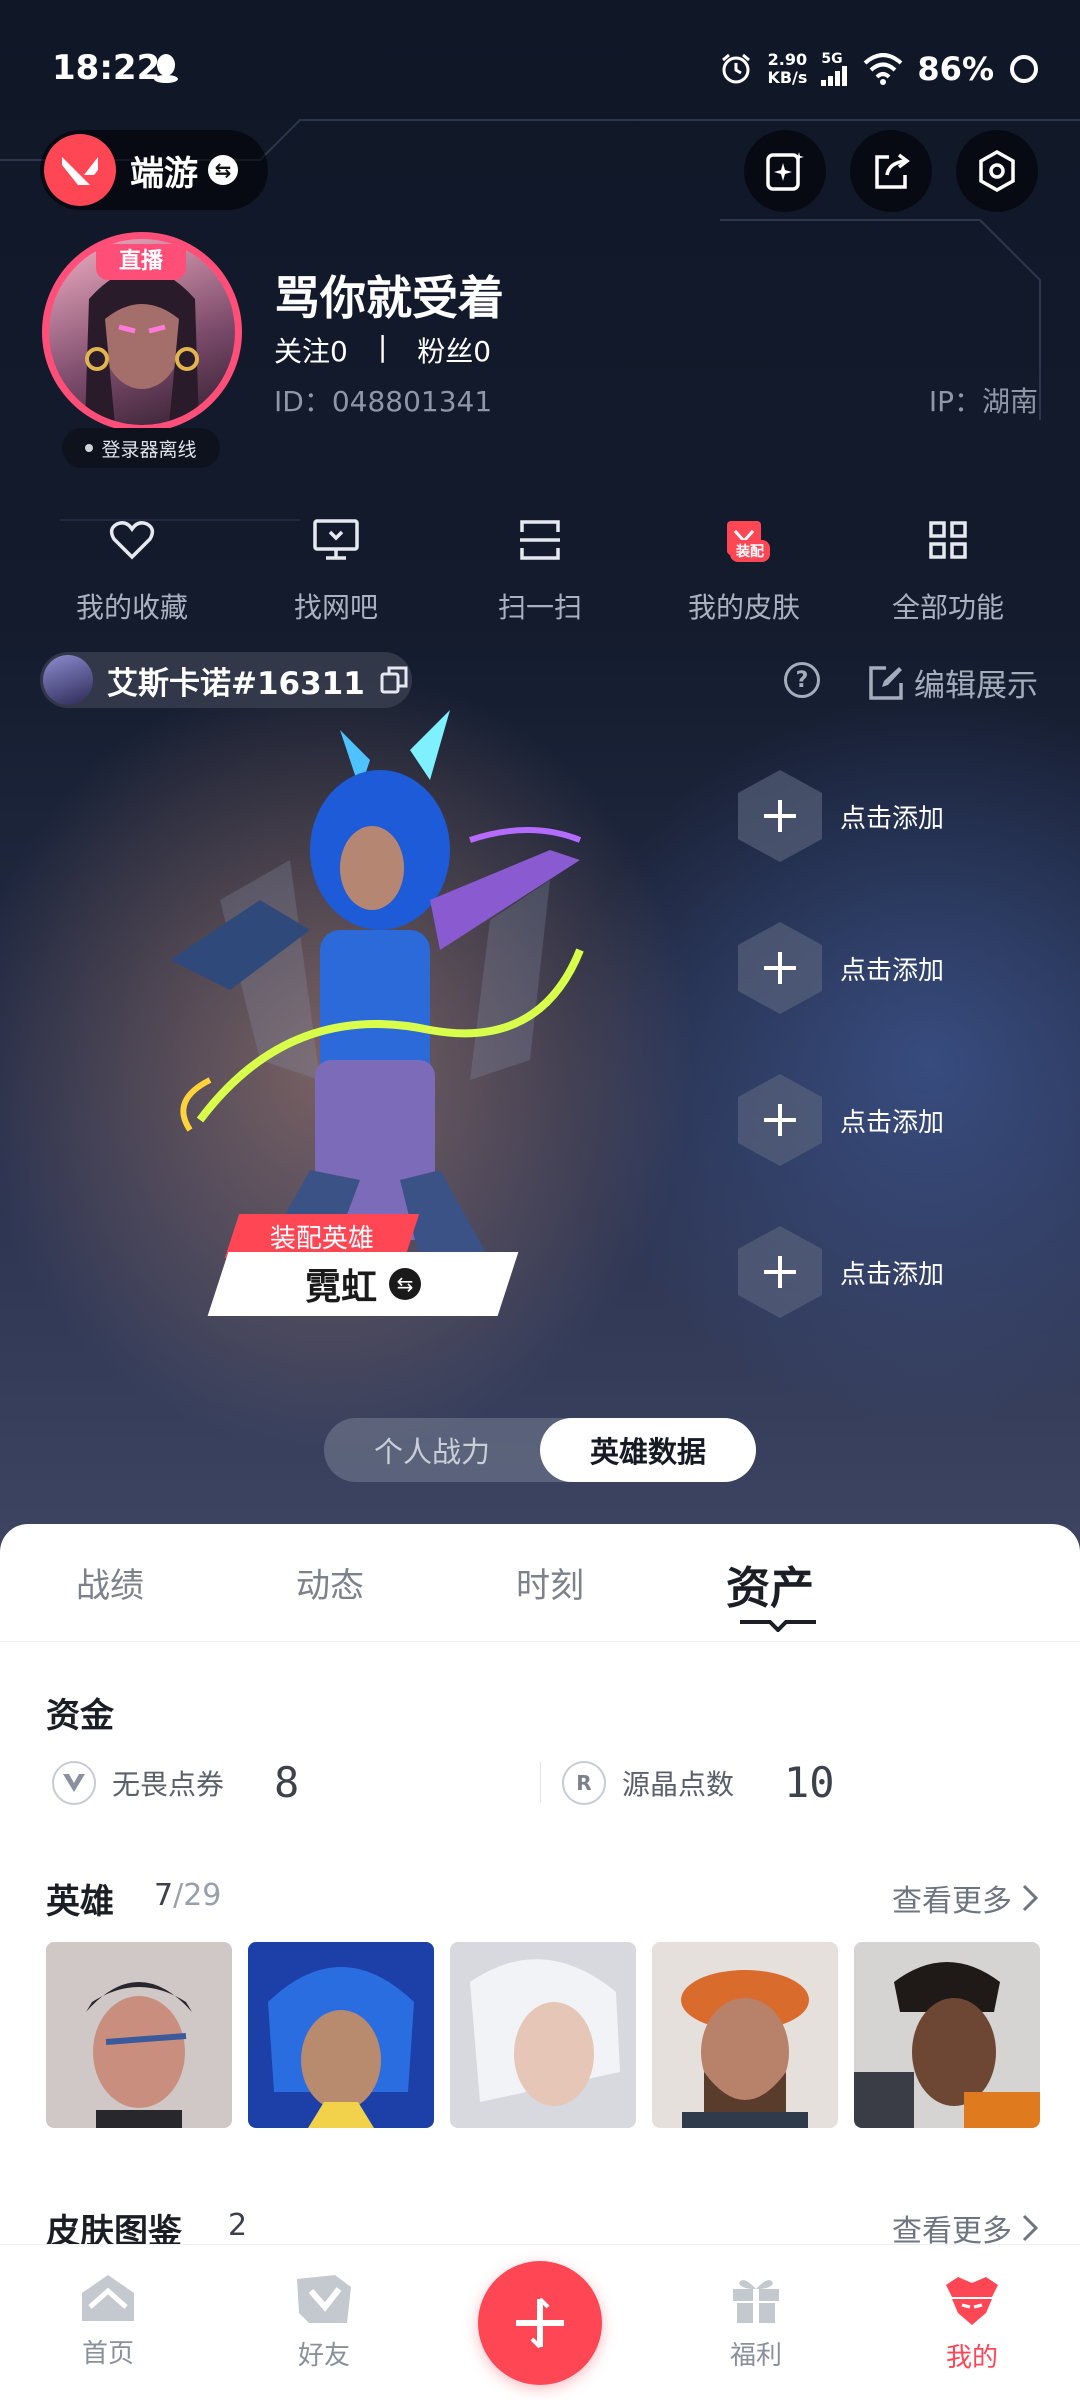 This screenshot has width=1080, height=2400. Describe the element at coordinates (394, 680) in the screenshot. I see `copy-icon` at that location.